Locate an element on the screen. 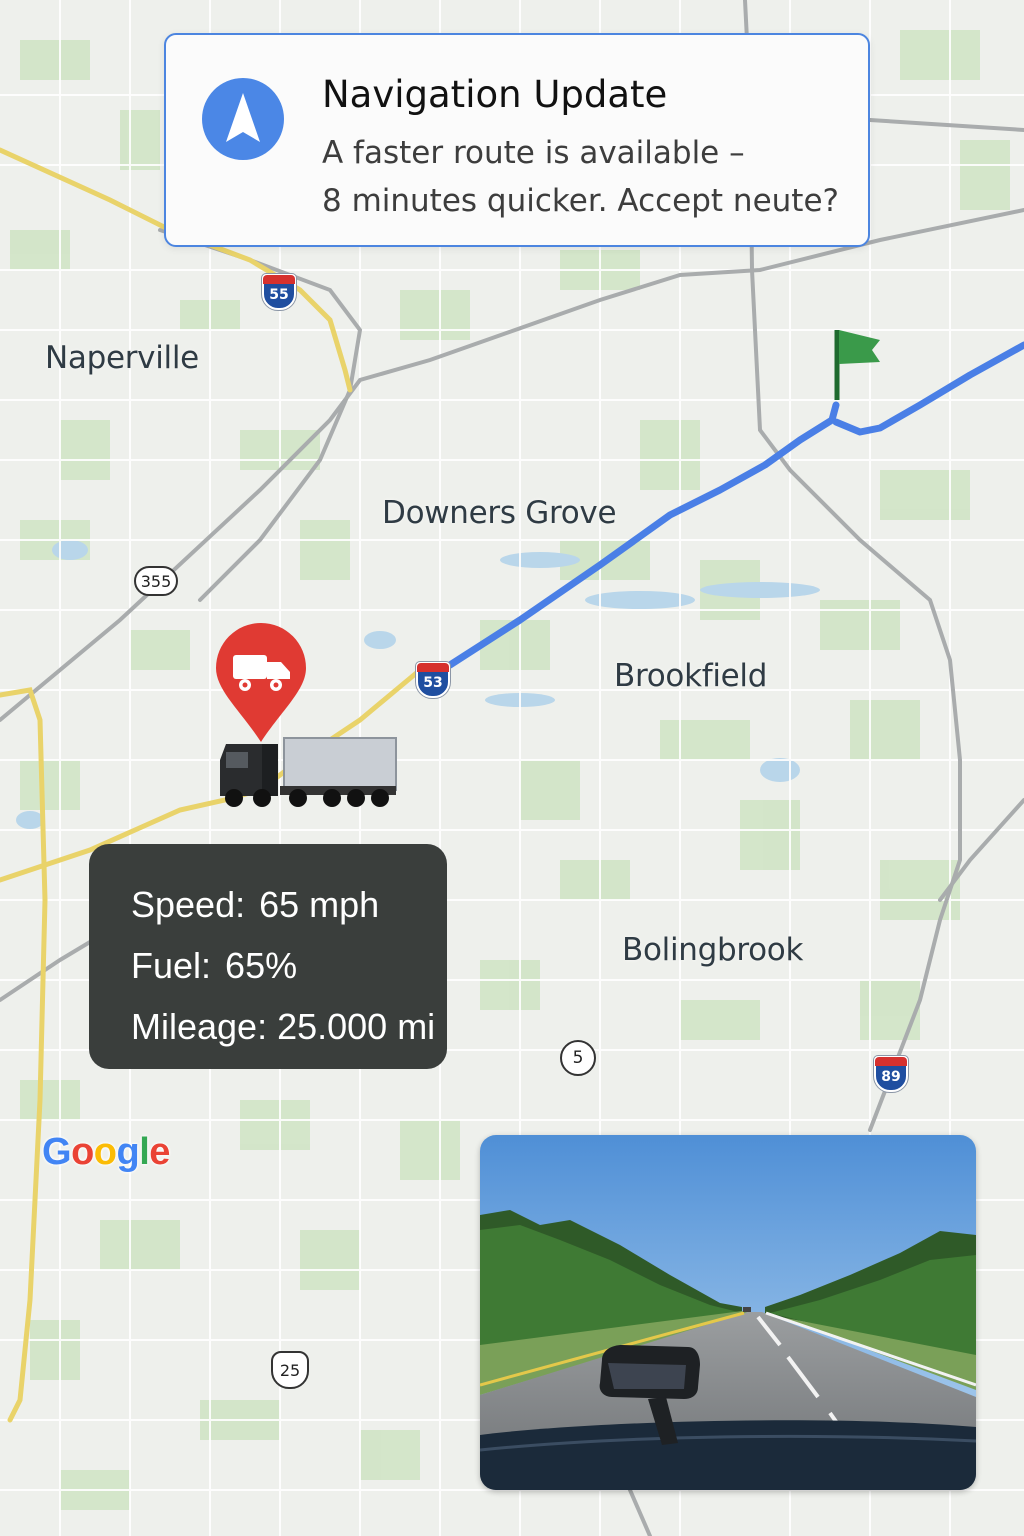 The height and width of the screenshot is (1536, 1024). navigation-arrow-icon is located at coordinates (243, 119).